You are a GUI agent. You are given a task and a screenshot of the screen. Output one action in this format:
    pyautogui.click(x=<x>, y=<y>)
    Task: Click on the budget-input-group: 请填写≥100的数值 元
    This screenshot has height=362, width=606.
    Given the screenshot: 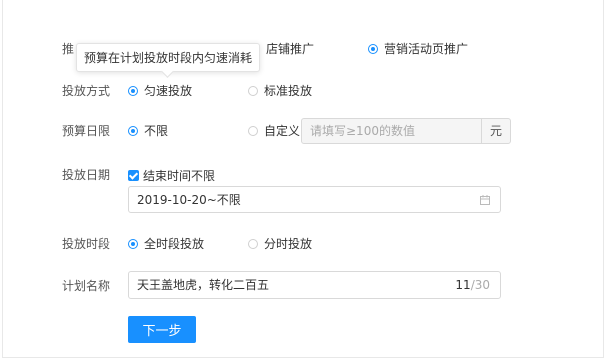 What is the action you would take?
    pyautogui.click(x=406, y=131)
    